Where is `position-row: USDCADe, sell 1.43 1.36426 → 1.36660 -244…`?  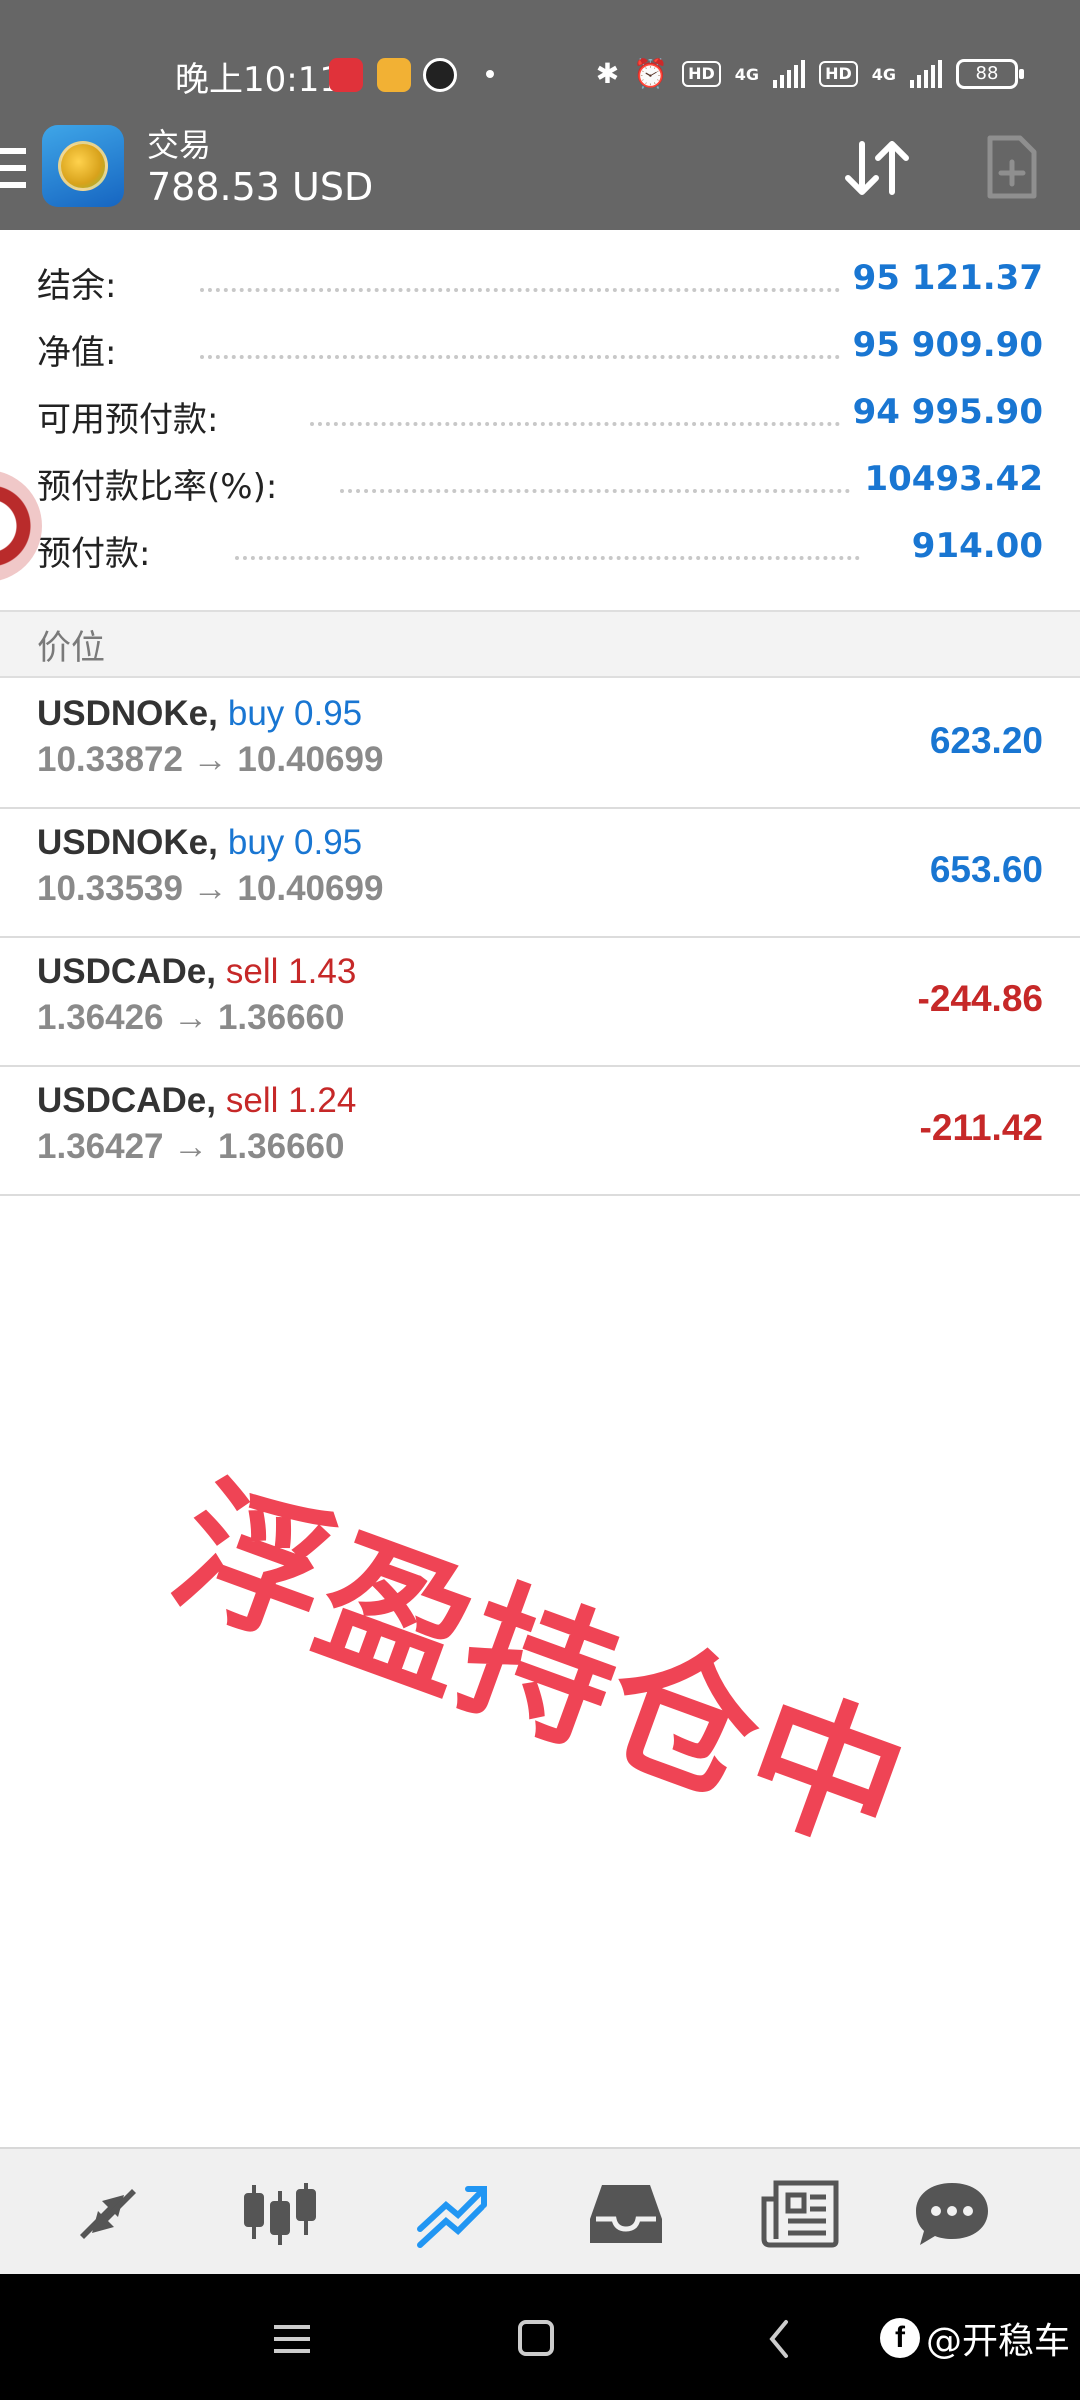
position-row: USDCADe, sell 1.43 1.36426 → 1.36660 -244… is located at coordinates (540, 1002).